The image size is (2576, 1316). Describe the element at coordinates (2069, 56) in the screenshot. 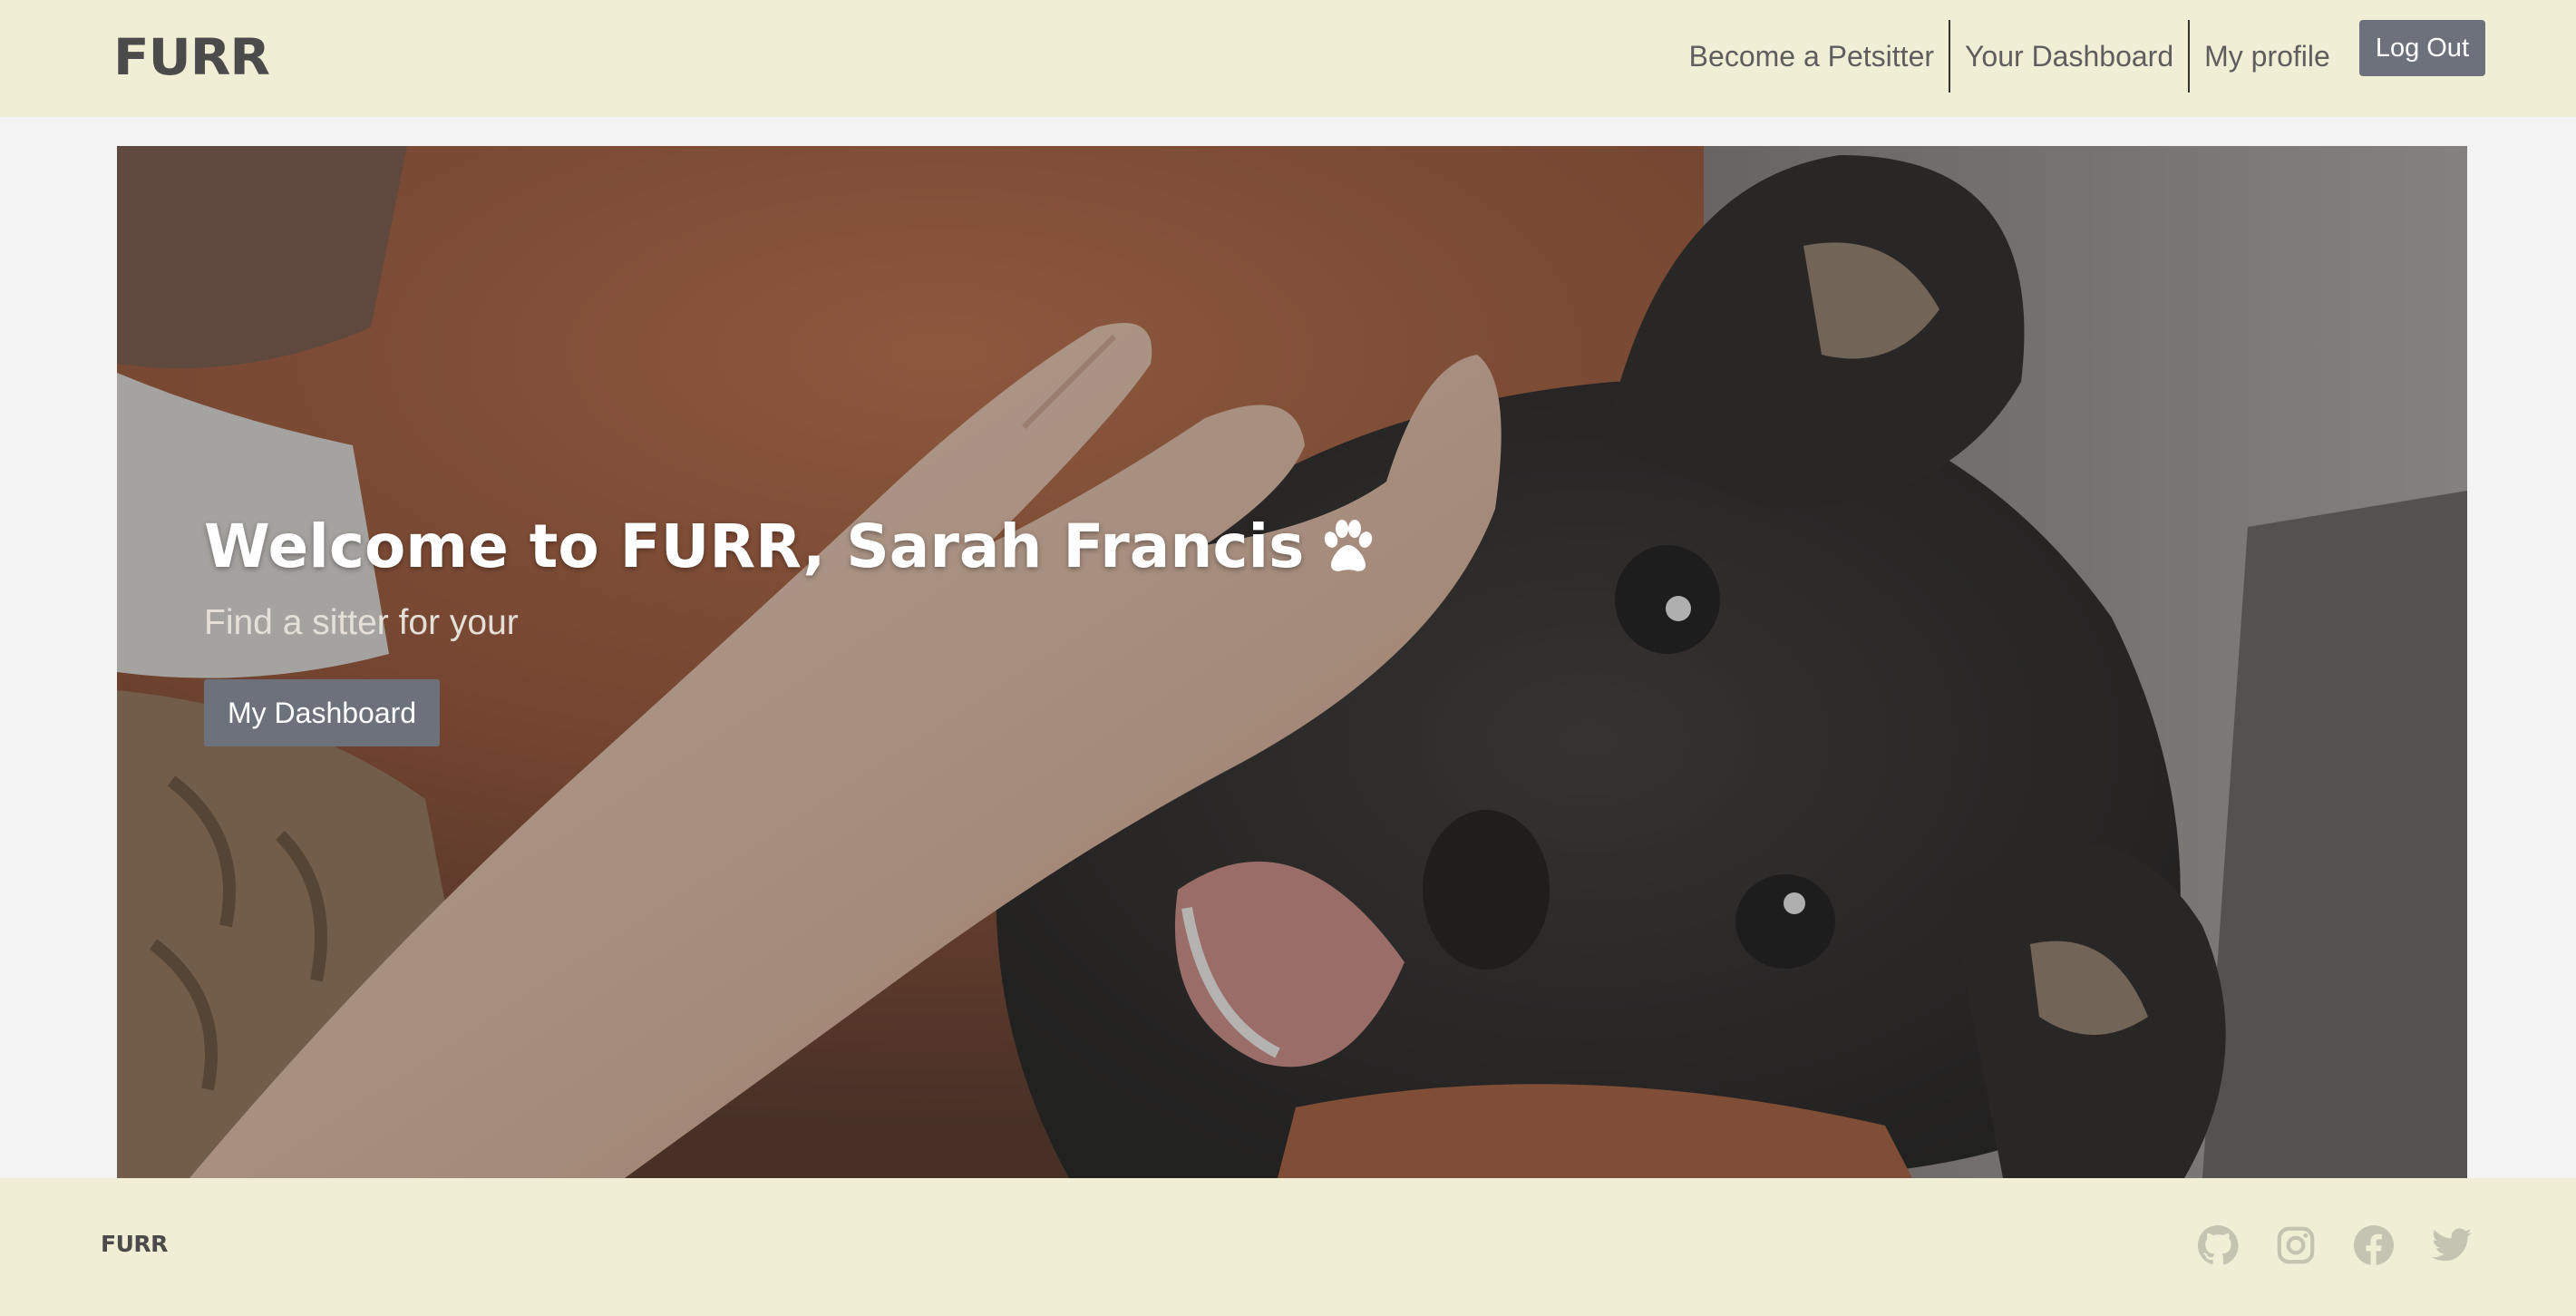

I see `nav-link-your-dashboard: Your Dashboard` at that location.